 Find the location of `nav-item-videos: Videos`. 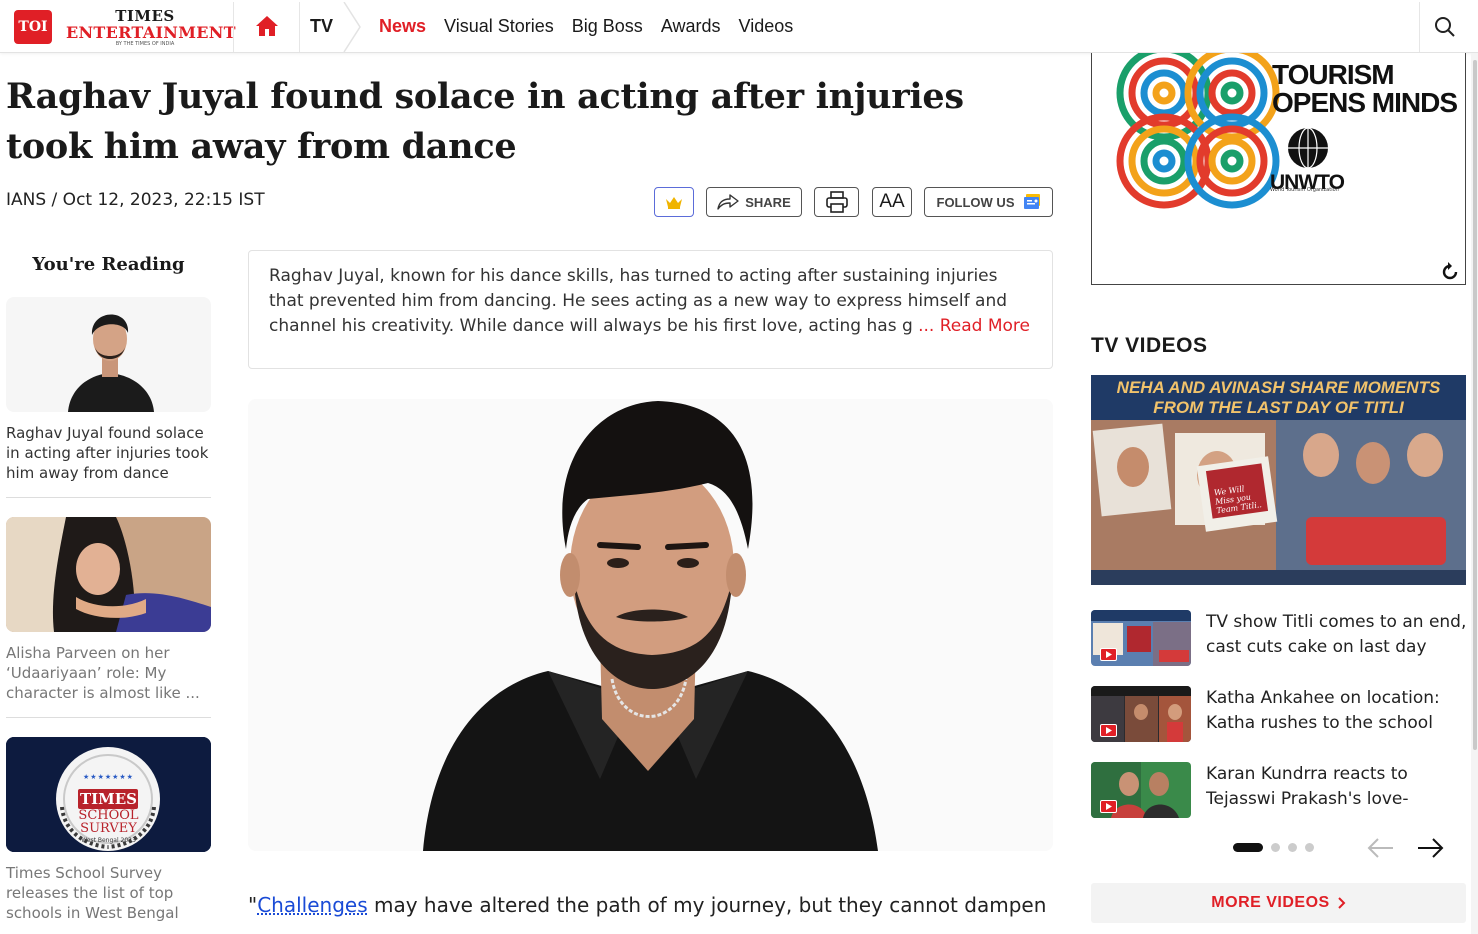

nav-item-videos: Videos is located at coordinates (766, 26).